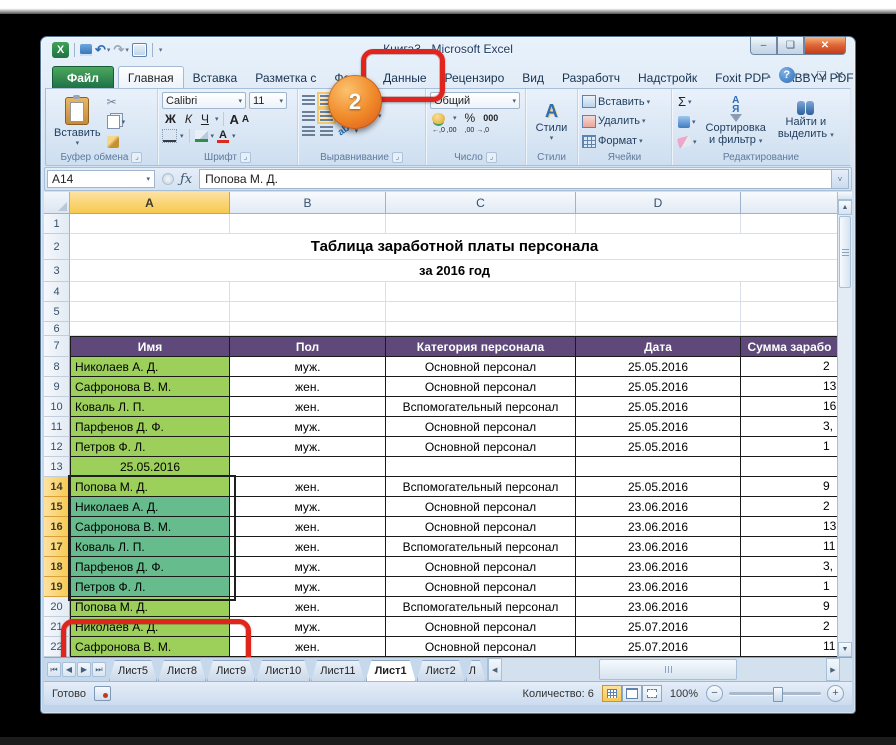 The image size is (896, 745). What do you see at coordinates (308, 367) in the screenshot?
I see `cell-B8: муж.` at bounding box center [308, 367].